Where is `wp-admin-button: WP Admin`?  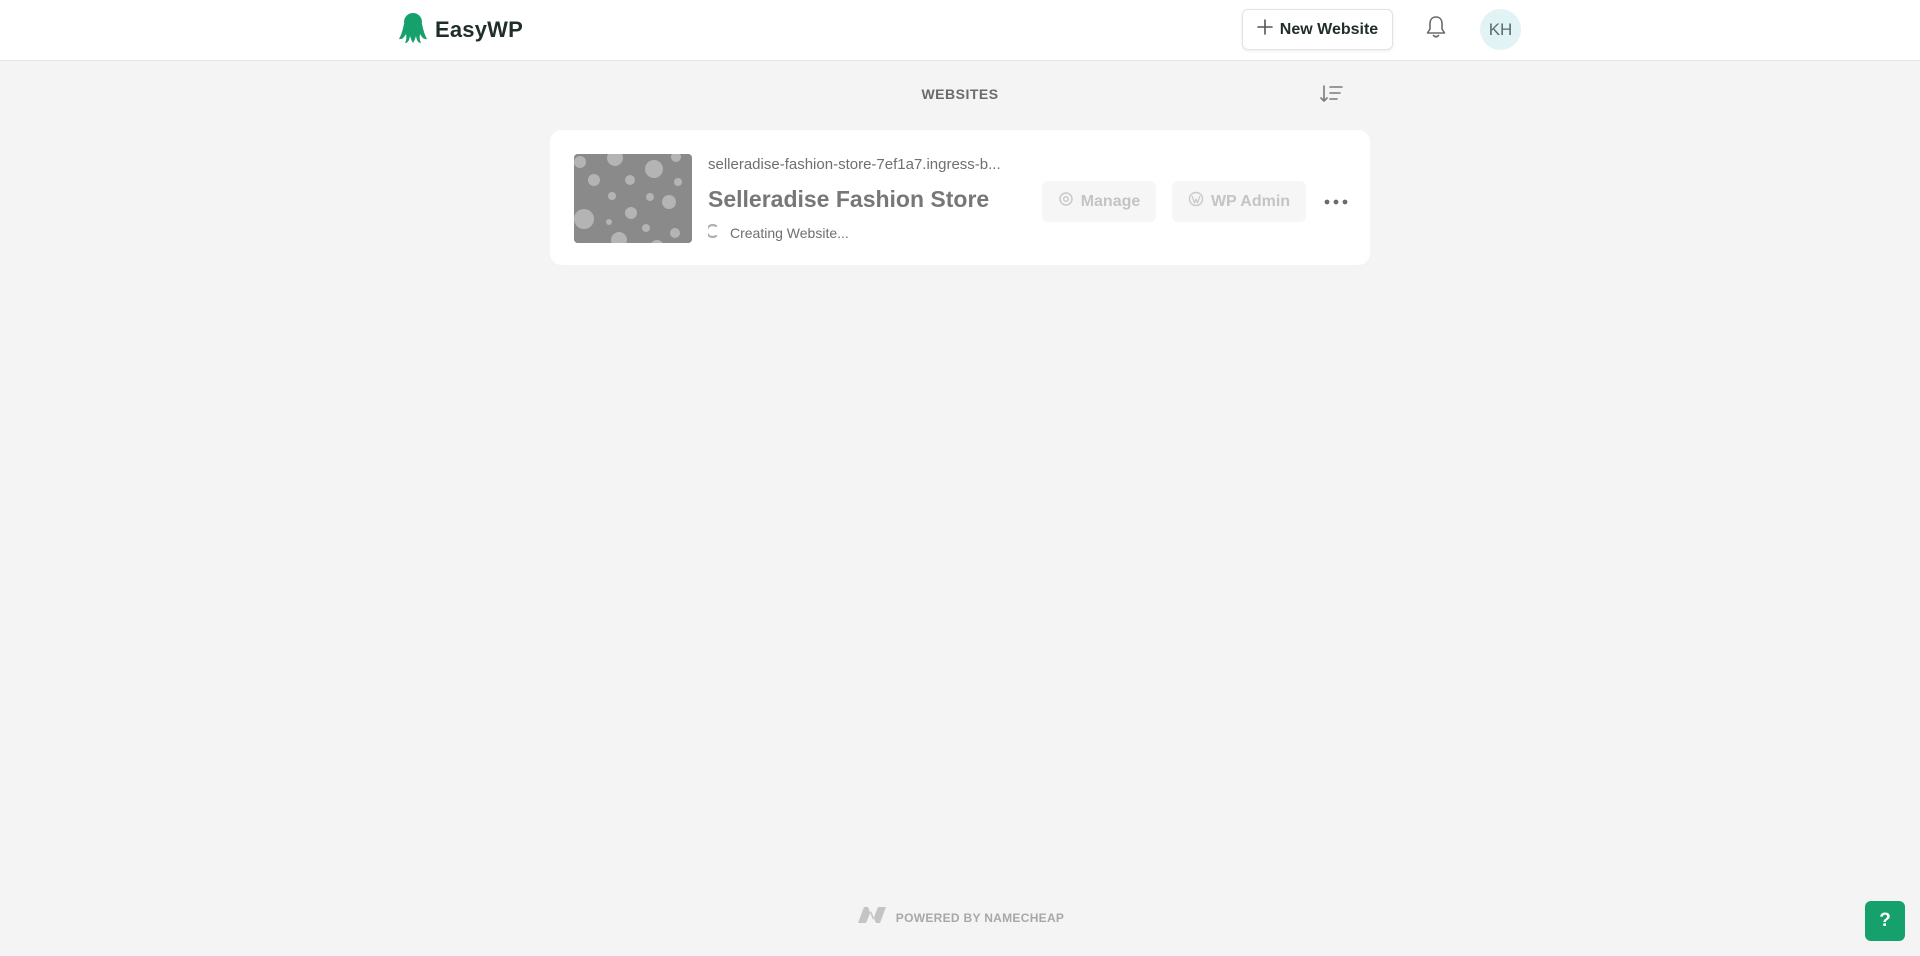
wp-admin-button: WP Admin is located at coordinates (1239, 201).